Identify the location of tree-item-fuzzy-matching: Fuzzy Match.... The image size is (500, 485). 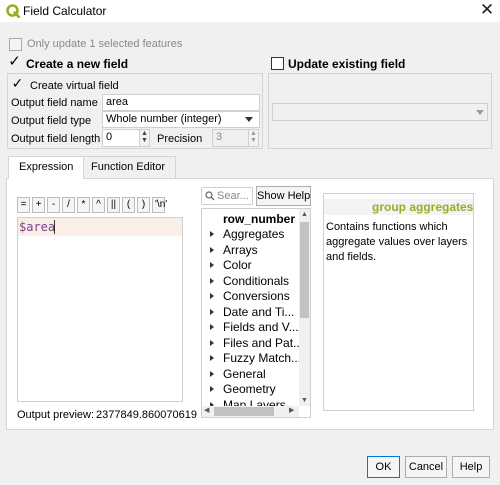
(252, 358).